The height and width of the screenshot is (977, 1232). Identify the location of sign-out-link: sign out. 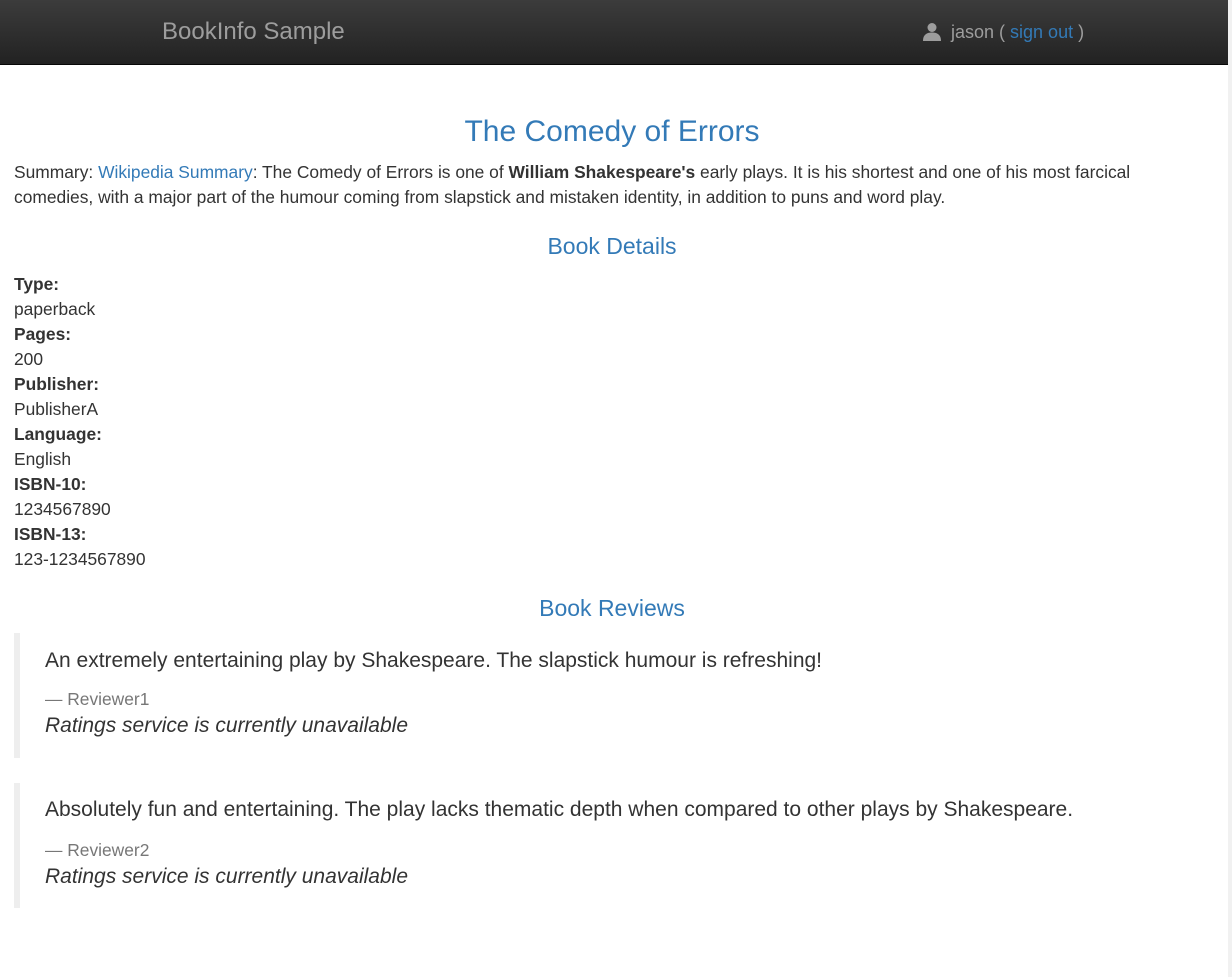
(1041, 32).